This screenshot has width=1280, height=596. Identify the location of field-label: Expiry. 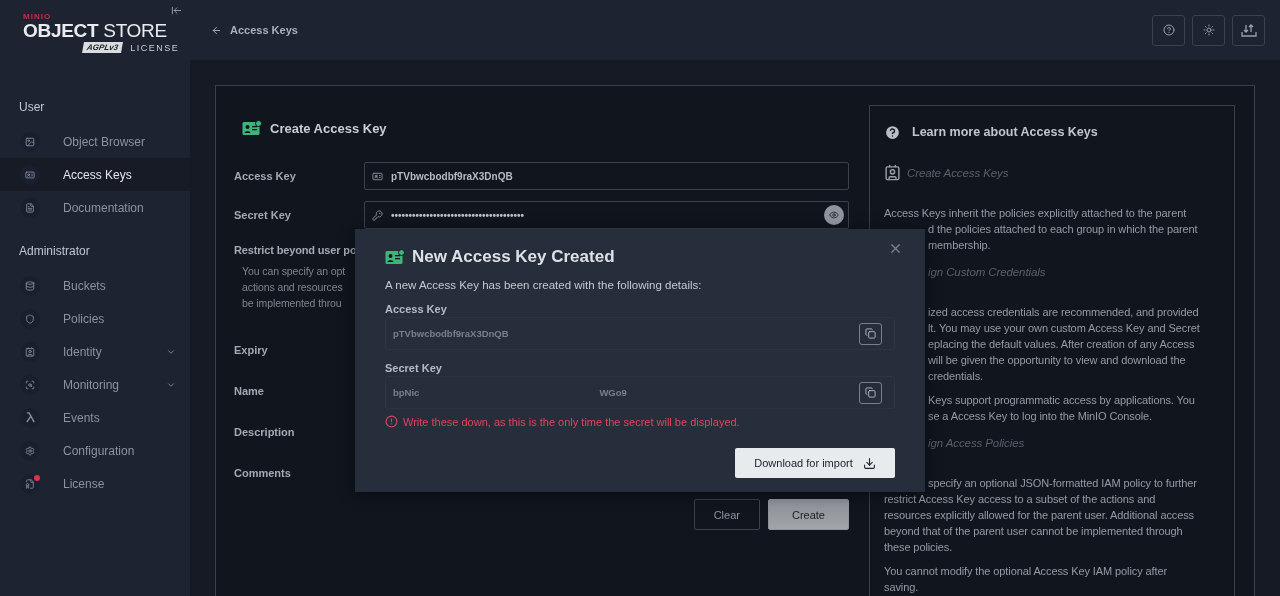
(251, 349).